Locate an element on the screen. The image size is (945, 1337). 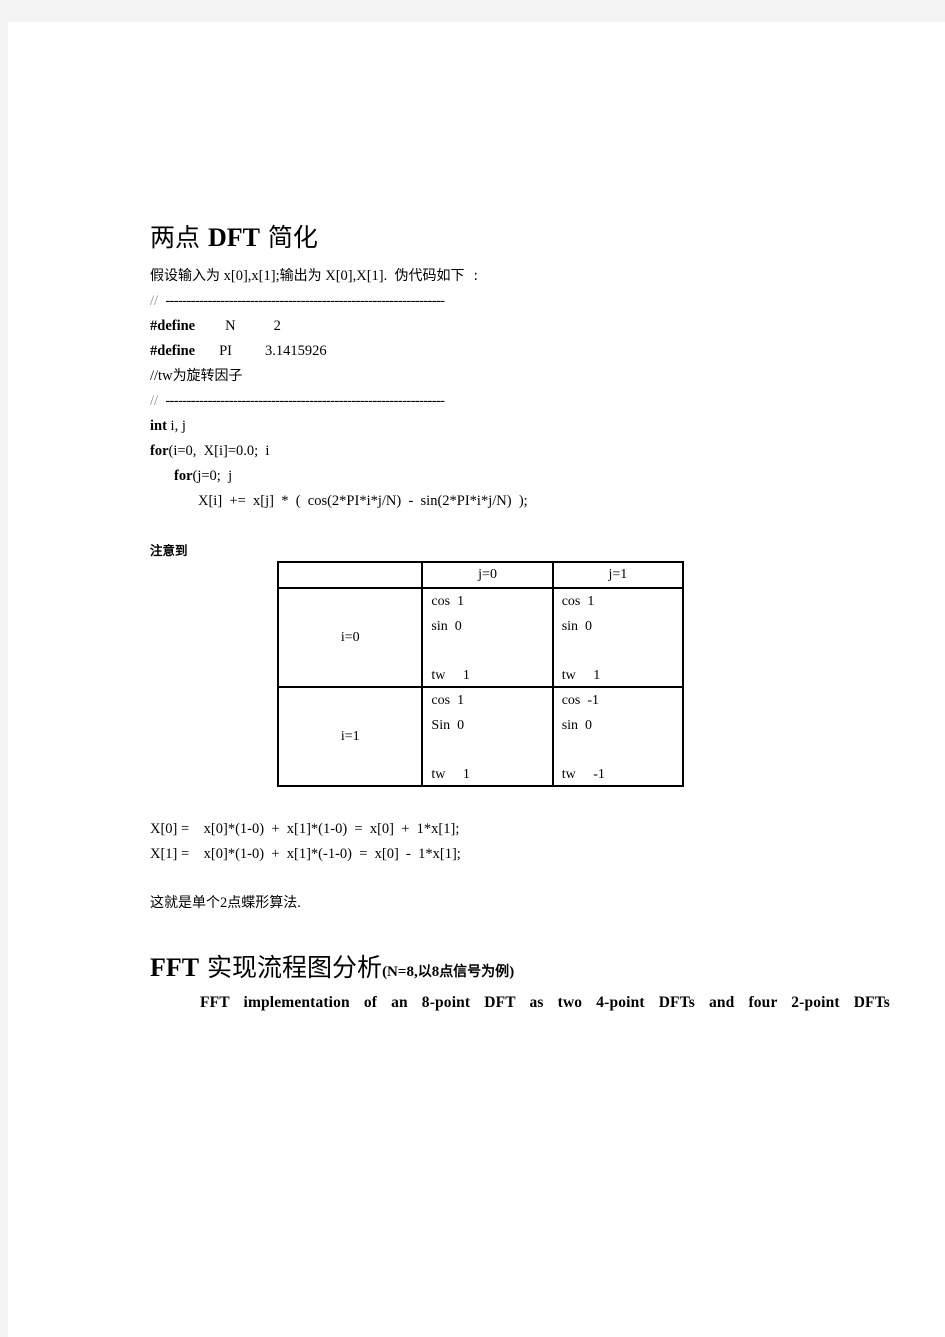
table-cell: cos -1 sin 0 tw -1 is located at coordinates (618, 736).